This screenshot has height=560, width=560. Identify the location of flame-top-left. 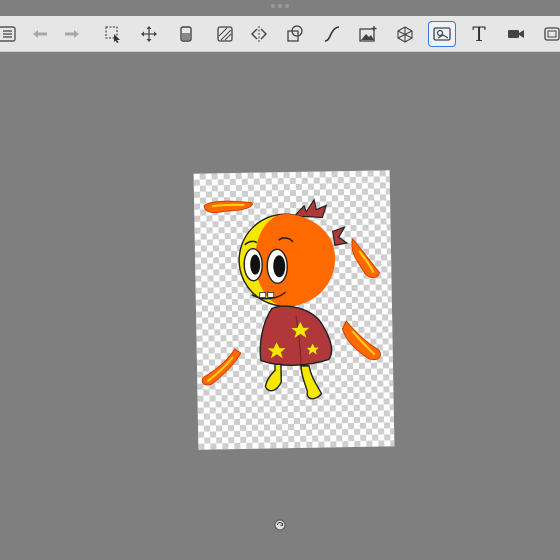
(228, 206).